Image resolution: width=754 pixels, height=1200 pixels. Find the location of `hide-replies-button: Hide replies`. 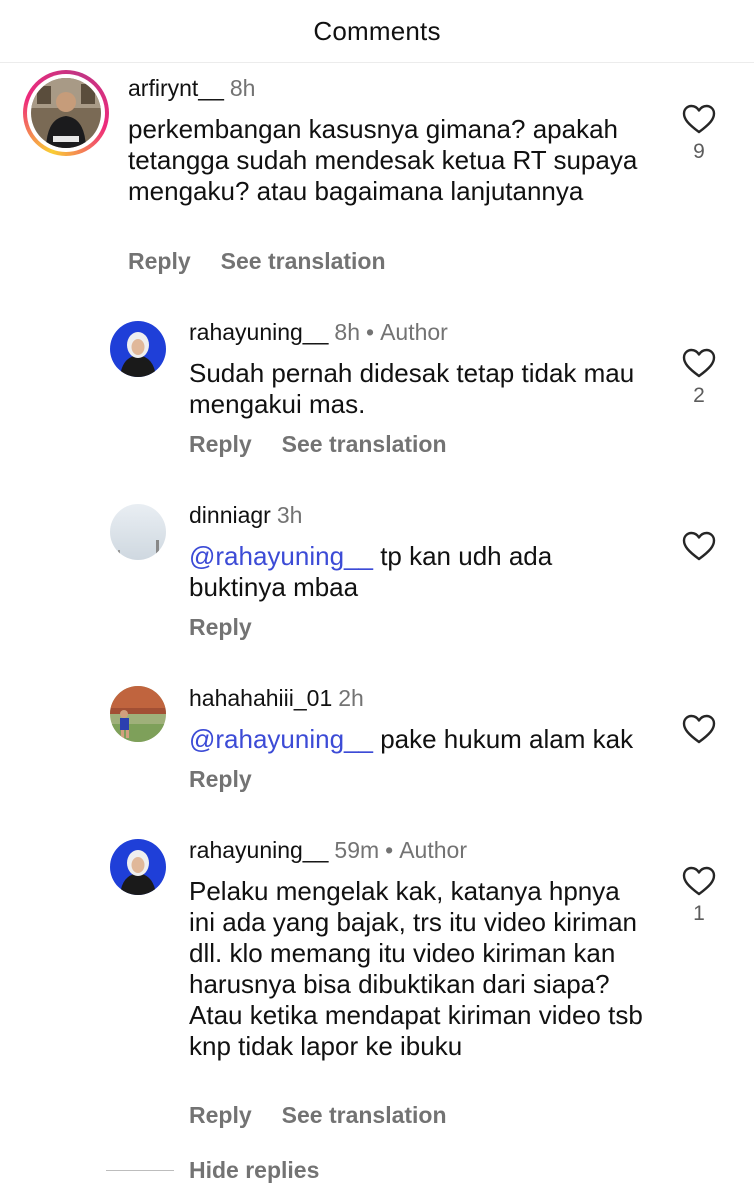

hide-replies-button: Hide replies is located at coordinates (212, 1170).